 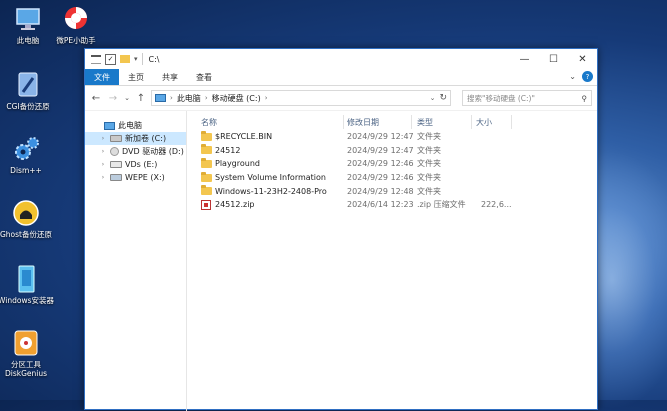 I want to click on search-box: 搜索"移动硬盘 (C:)" ⚲, so click(x=527, y=98).